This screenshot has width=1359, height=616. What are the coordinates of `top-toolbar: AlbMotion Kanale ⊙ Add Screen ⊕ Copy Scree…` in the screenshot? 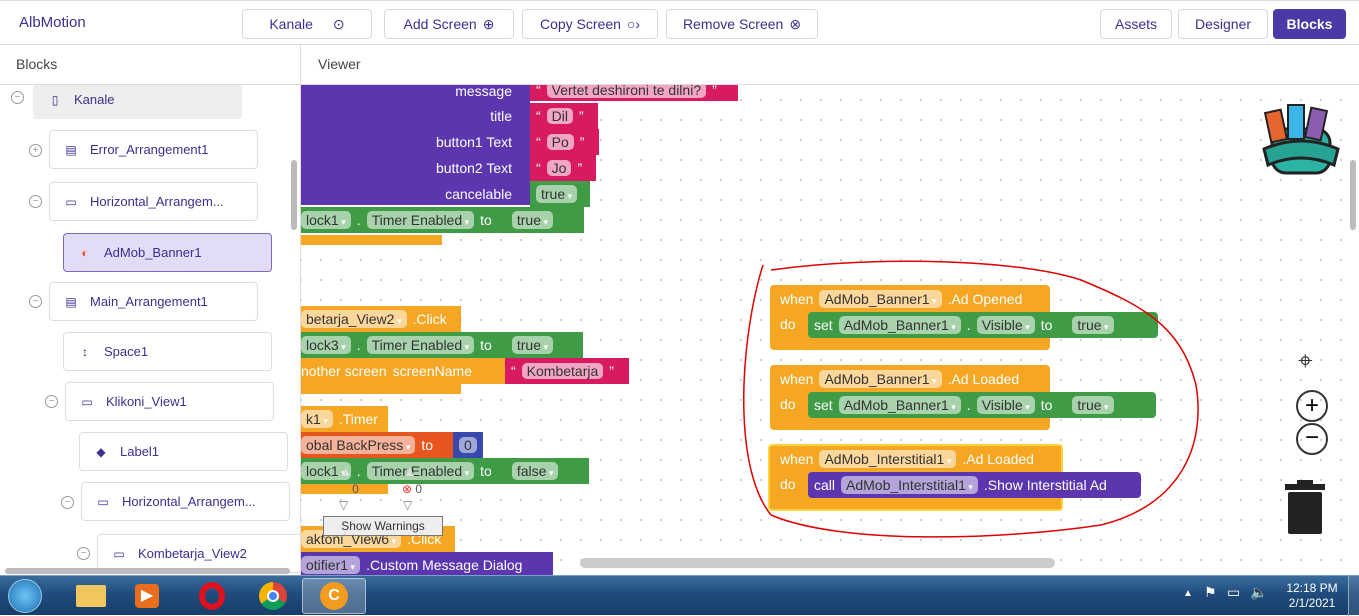 It's located at (679, 22).